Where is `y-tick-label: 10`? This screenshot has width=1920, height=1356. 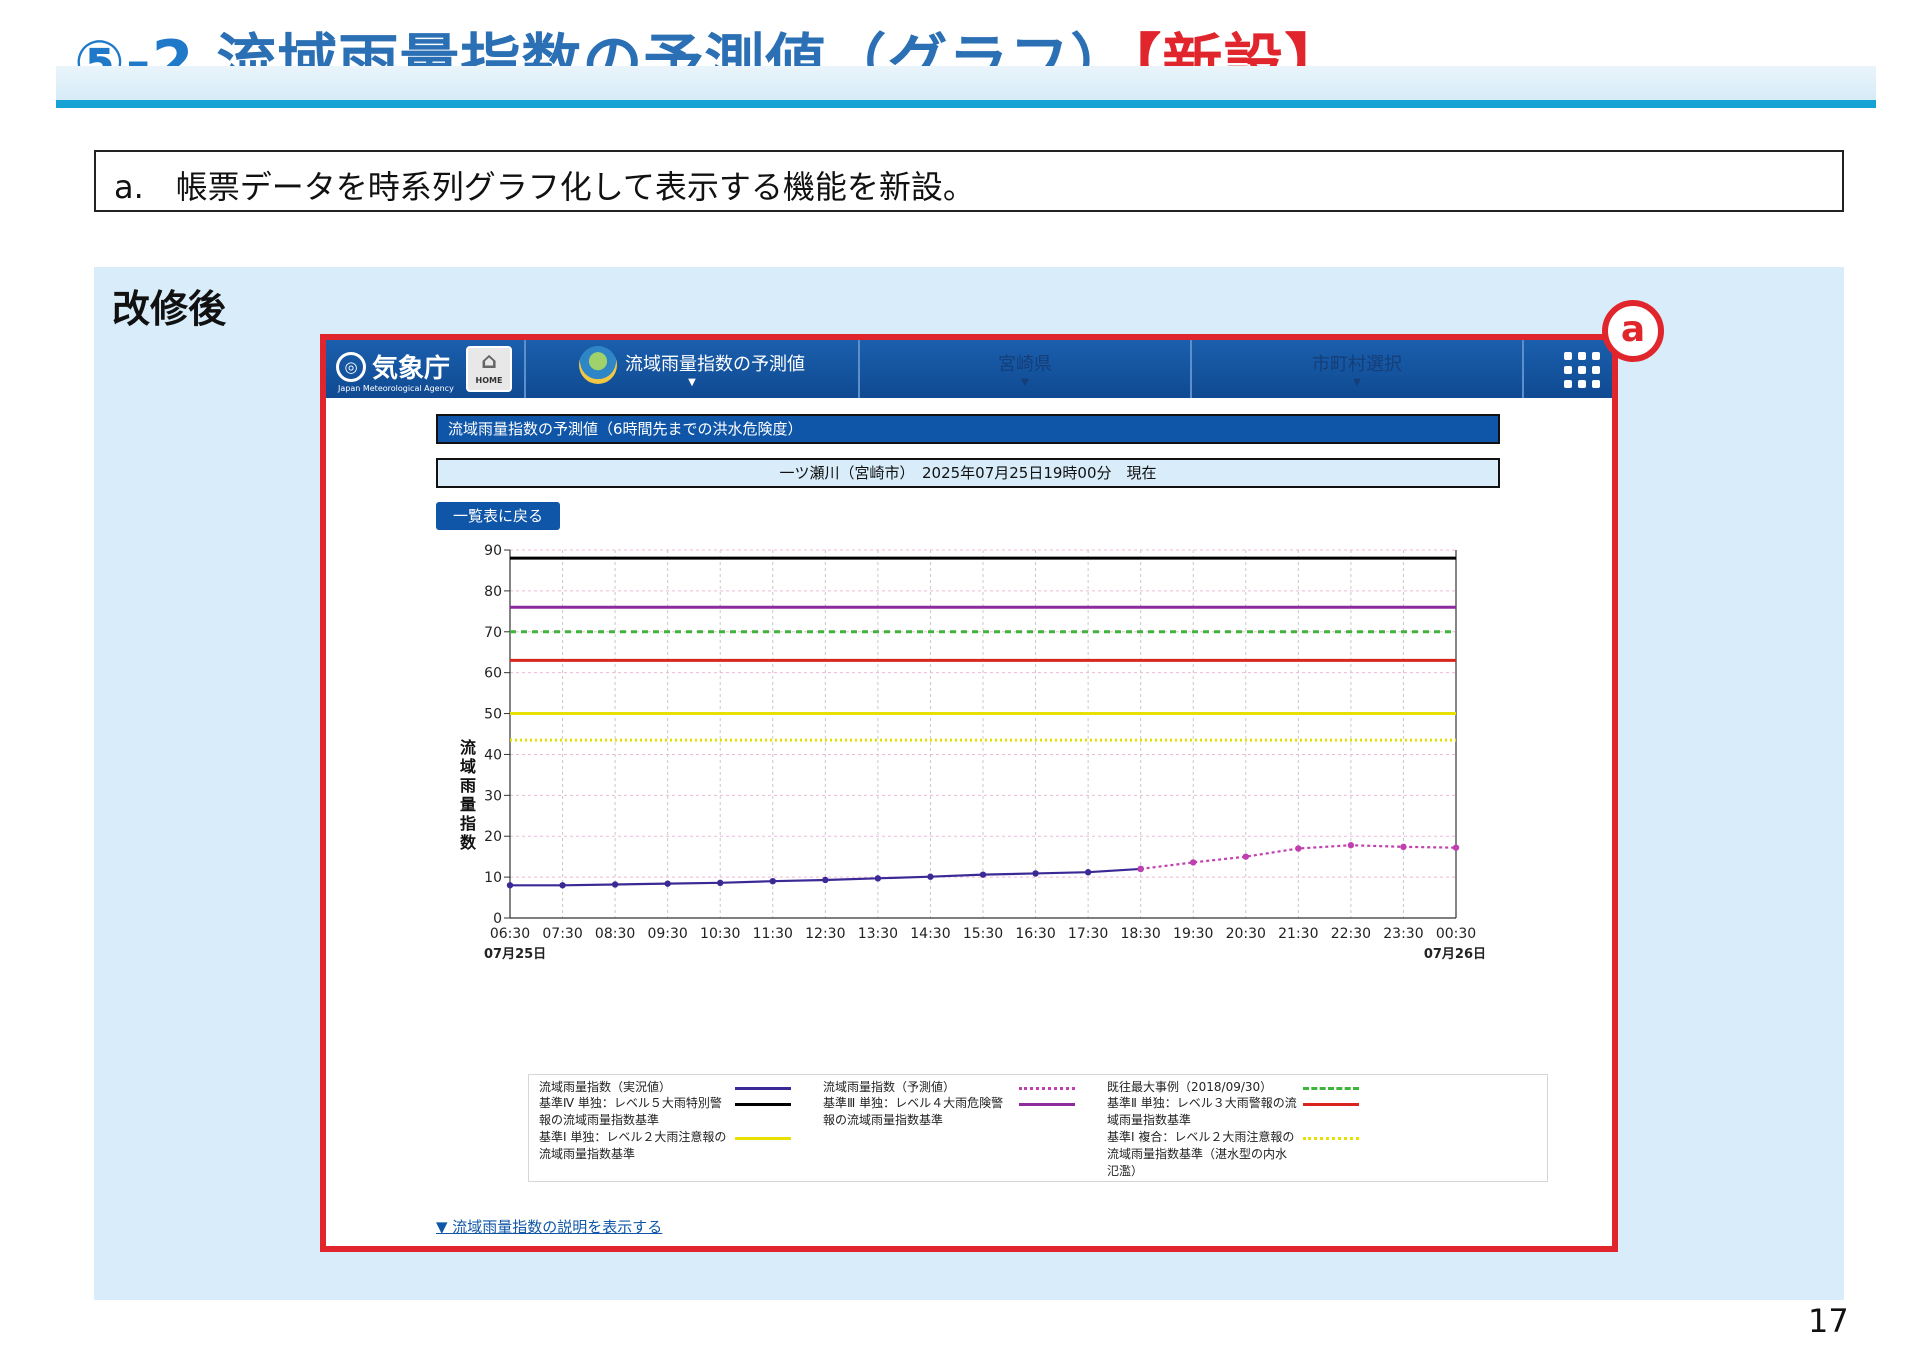 y-tick-label: 10 is located at coordinates (493, 878).